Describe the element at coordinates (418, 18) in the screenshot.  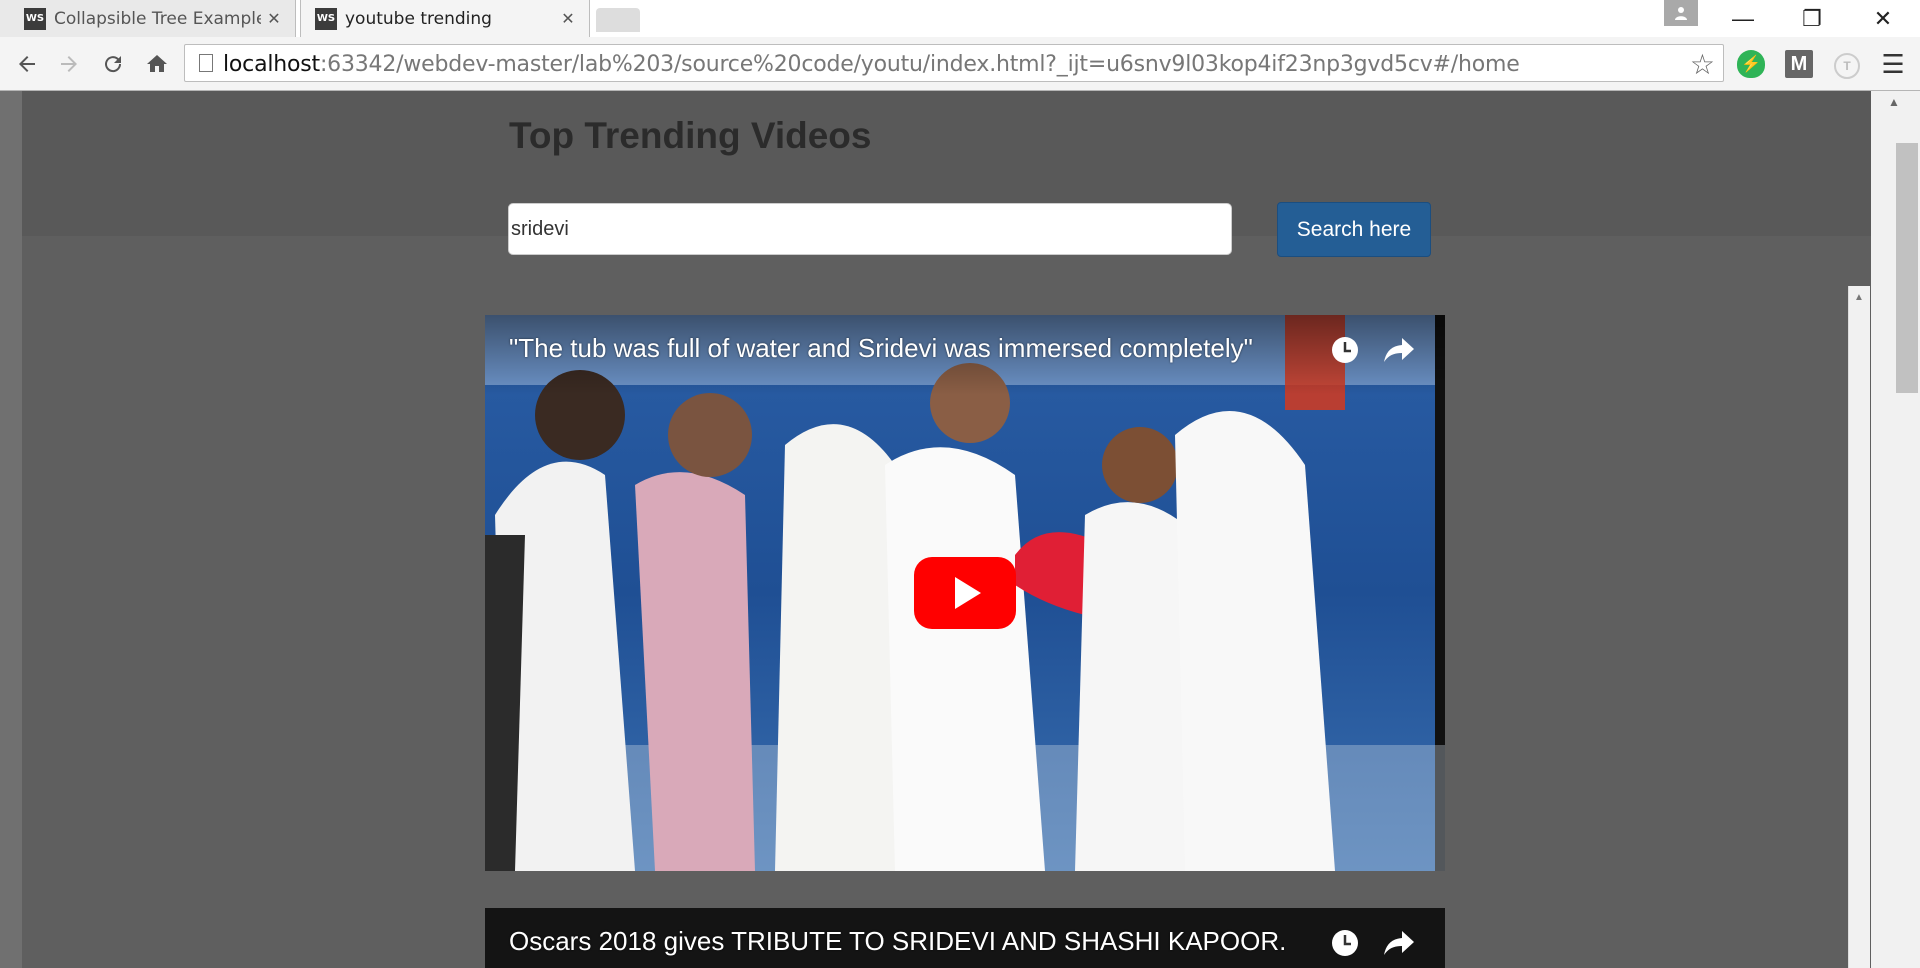
I see `tab-title: youtube trending` at that location.